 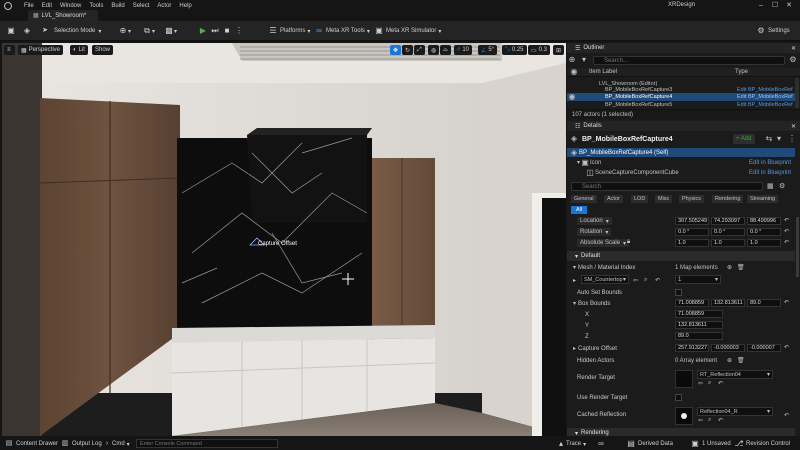 I want to click on location-y: 74.293097, so click(x=728, y=221).